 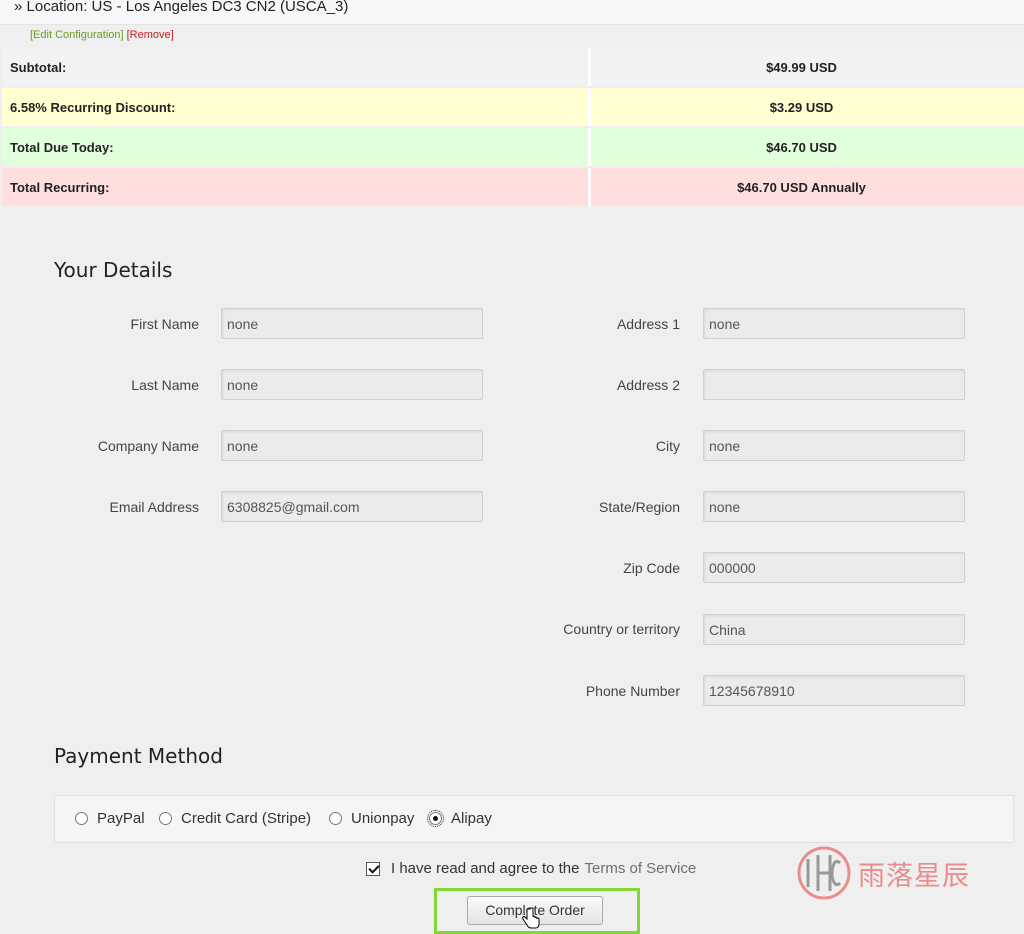 I want to click on watermark: 雨落星辰, so click(x=883, y=873).